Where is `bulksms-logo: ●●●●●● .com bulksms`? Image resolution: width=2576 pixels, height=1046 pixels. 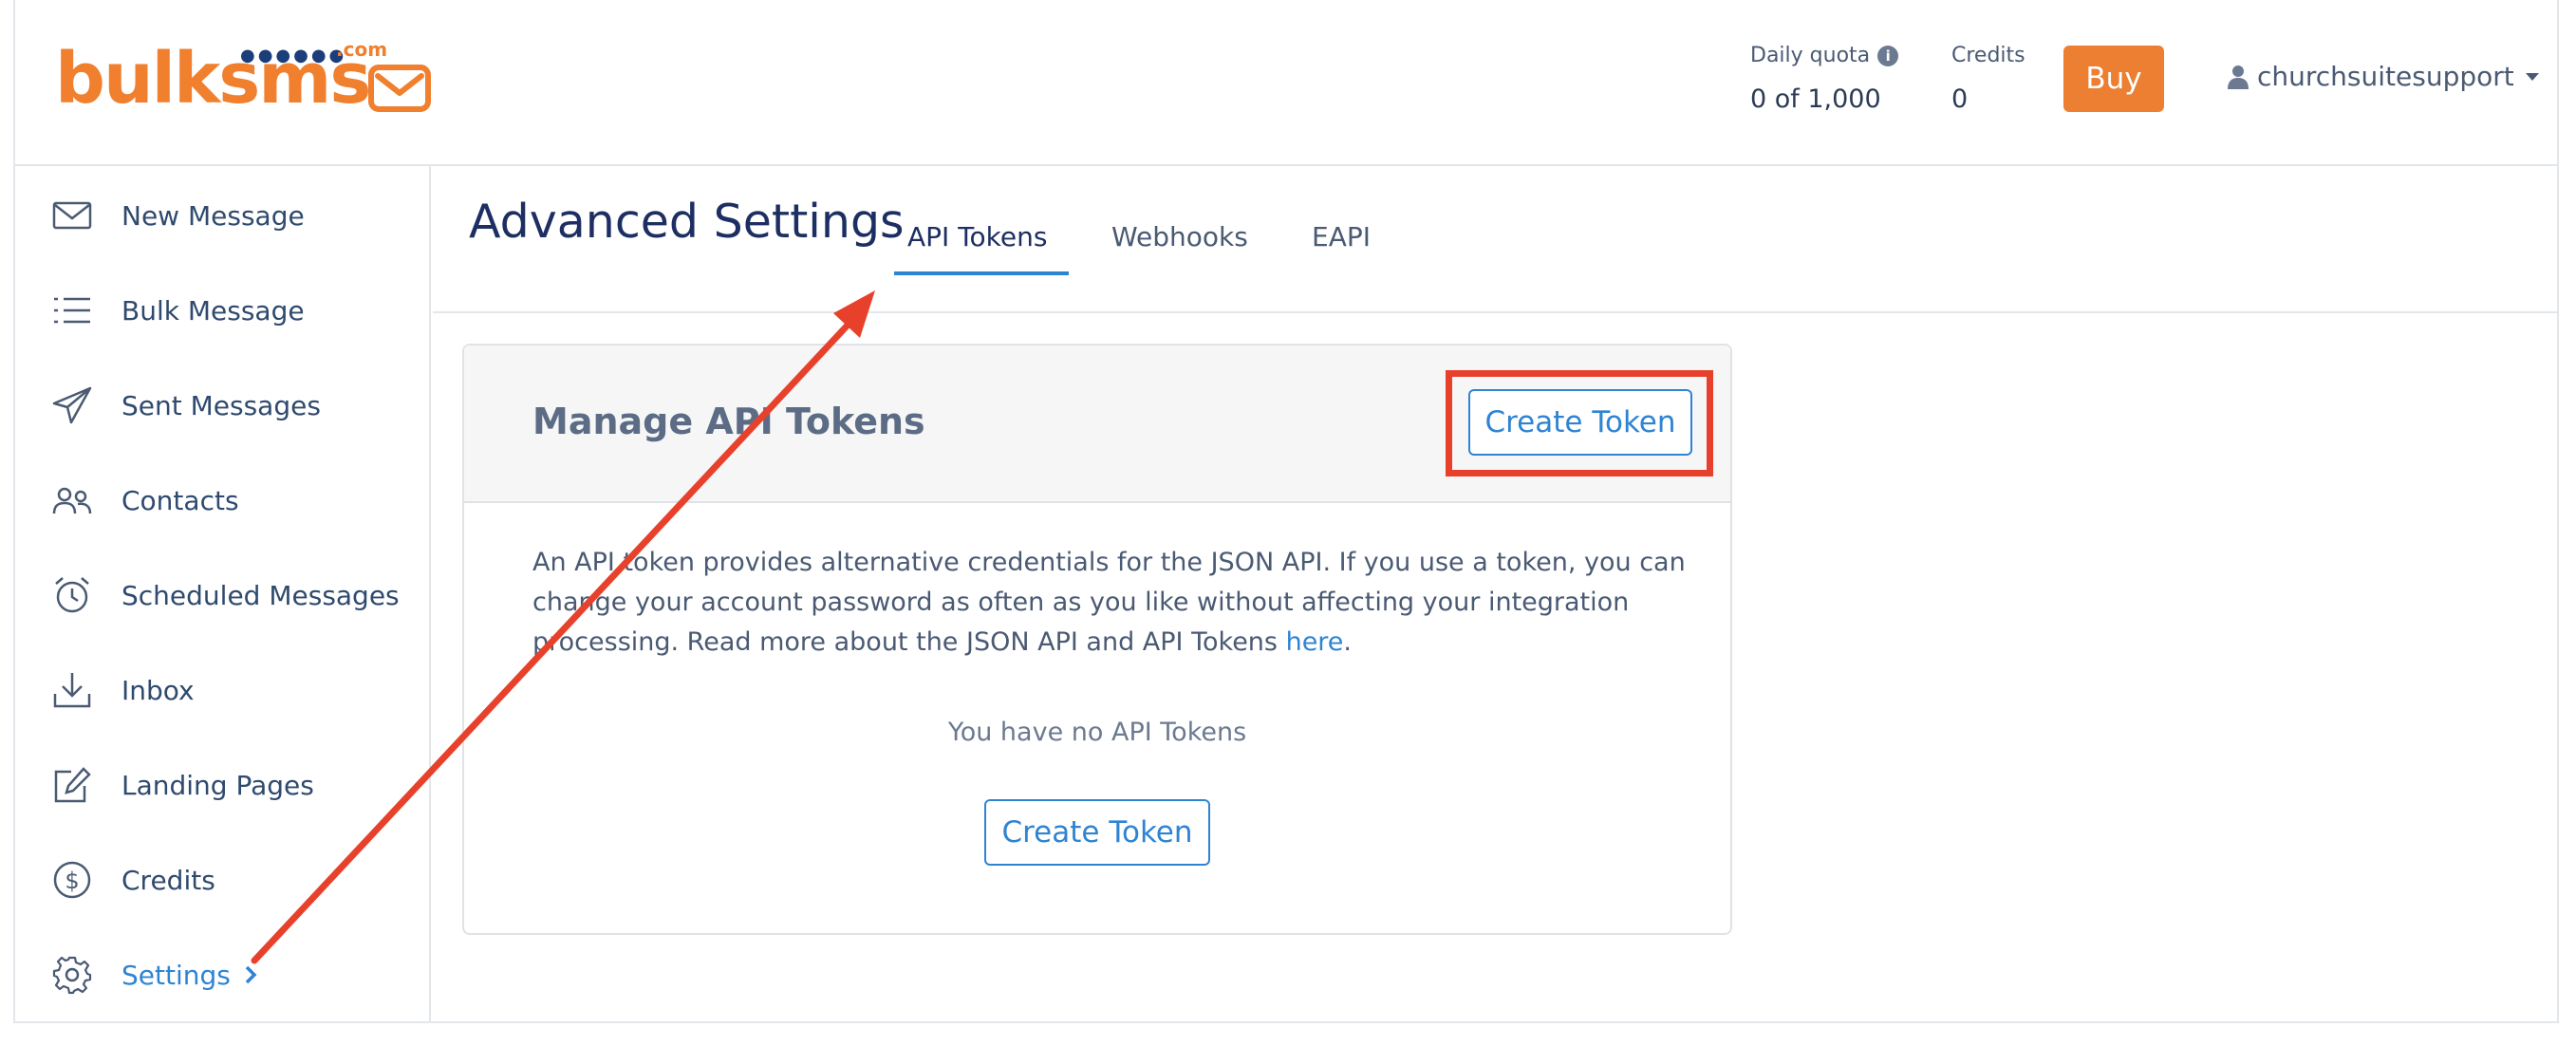 bulksms-logo: ●●●●●● .com bulksms is located at coordinates (245, 83).